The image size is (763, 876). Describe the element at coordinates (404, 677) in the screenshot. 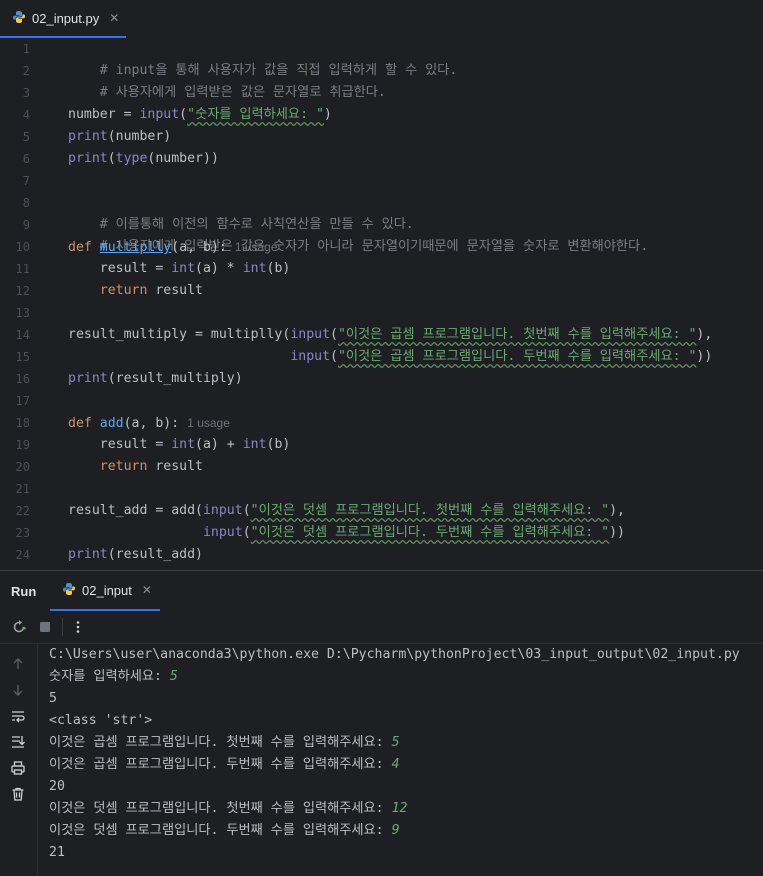

I see `console-line: 숫자를 입력하세요: 5` at that location.